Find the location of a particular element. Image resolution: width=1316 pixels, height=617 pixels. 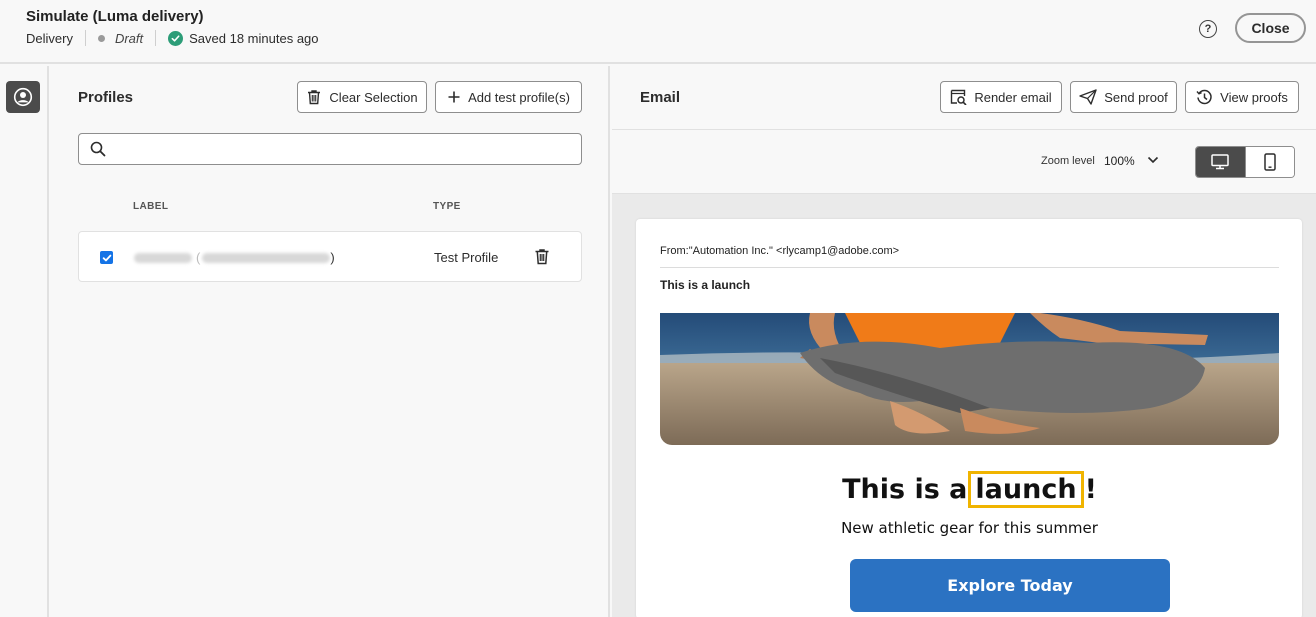

status-text: Draft is located at coordinates (129, 38).